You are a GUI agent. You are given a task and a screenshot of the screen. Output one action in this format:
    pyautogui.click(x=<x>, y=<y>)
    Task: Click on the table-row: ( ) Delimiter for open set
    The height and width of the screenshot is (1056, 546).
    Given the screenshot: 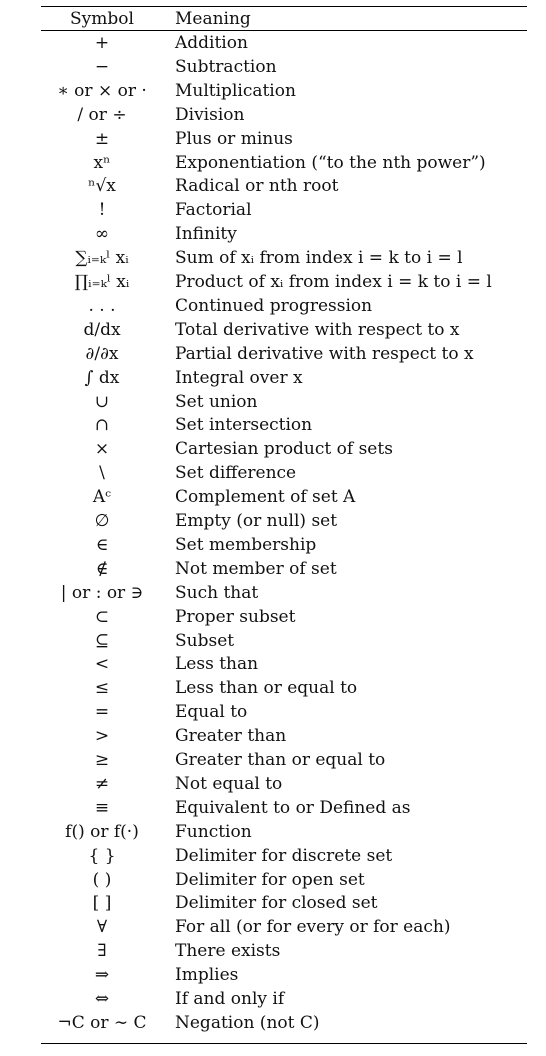 What is the action you would take?
    pyautogui.click(x=273, y=880)
    